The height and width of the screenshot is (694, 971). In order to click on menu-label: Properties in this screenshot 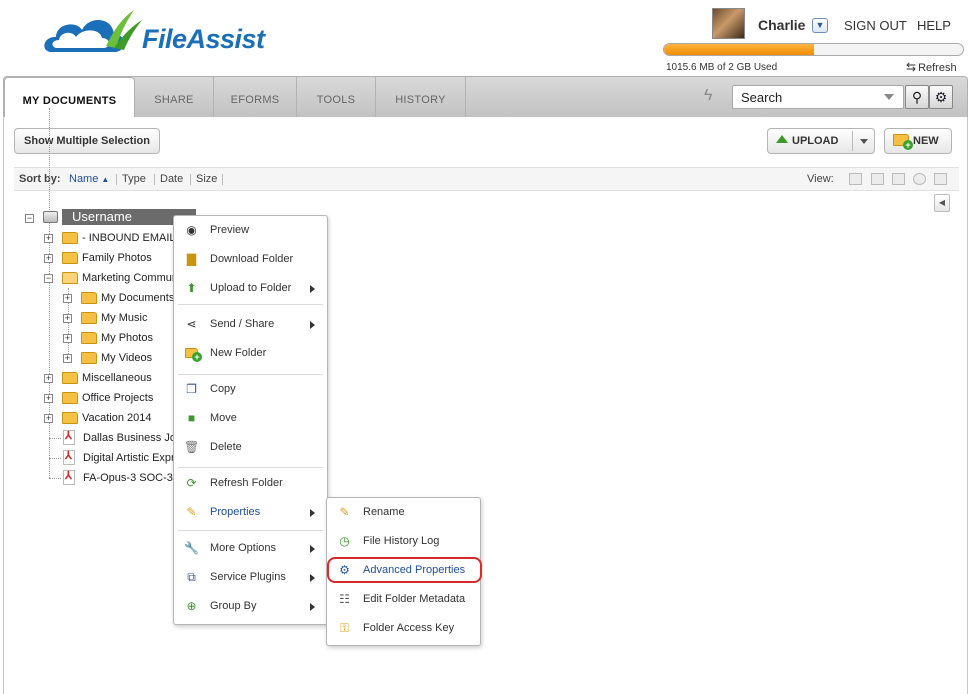, I will do `click(235, 512)`.